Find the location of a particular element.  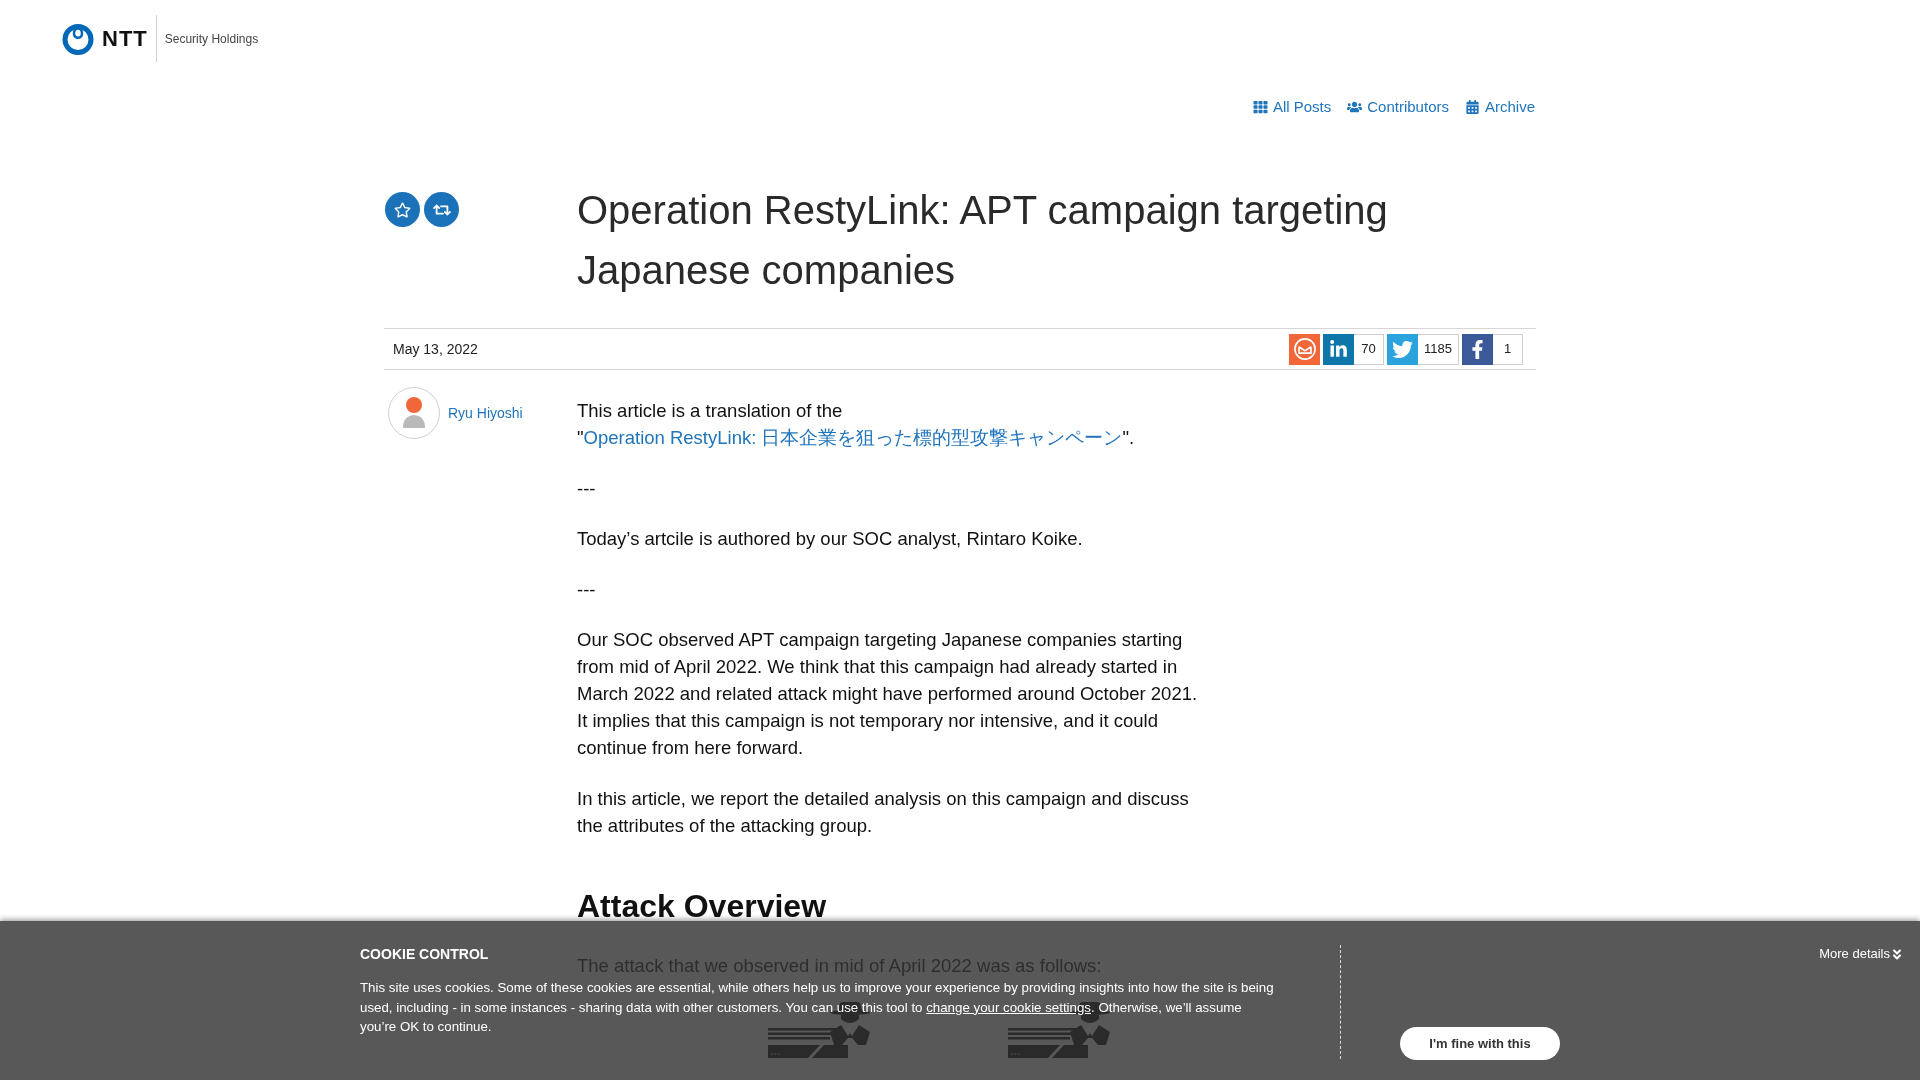

star-icon is located at coordinates (402, 209).